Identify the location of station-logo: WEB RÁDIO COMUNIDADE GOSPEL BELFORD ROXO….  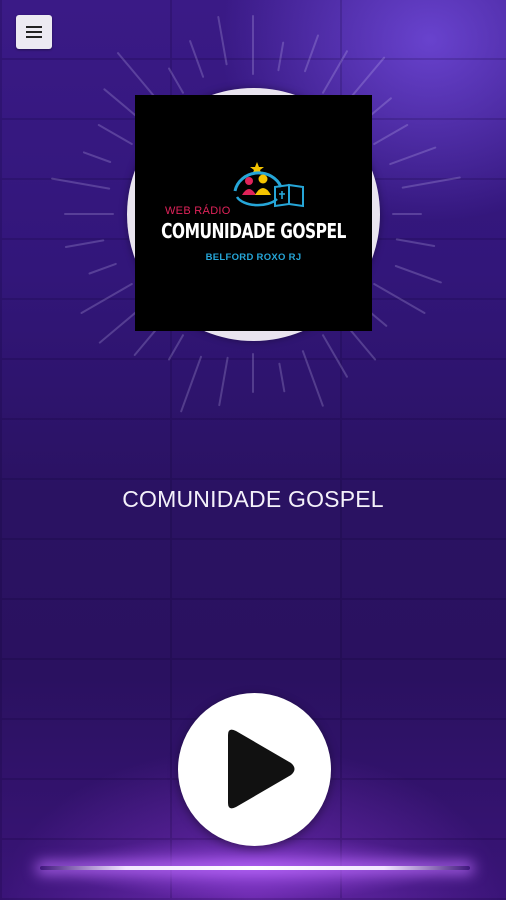
(253, 213).